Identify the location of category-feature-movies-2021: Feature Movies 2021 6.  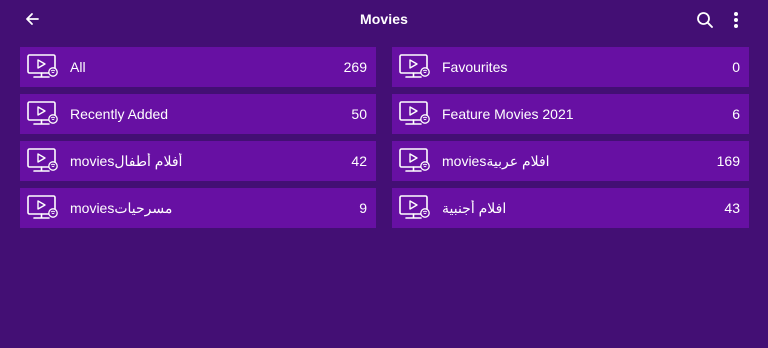
(570, 114).